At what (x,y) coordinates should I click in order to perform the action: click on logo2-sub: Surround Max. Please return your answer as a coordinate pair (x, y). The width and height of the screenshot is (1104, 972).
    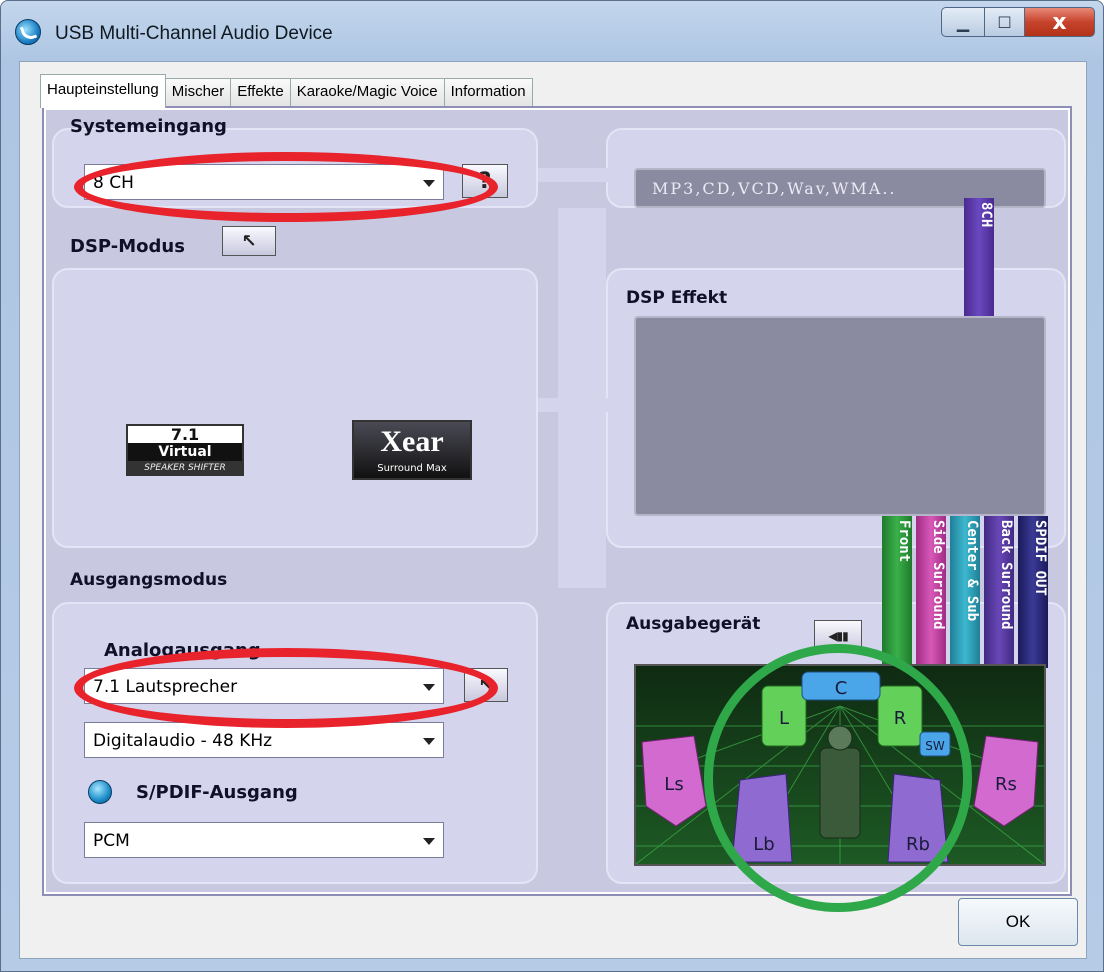
    Looking at the image, I should click on (412, 468).